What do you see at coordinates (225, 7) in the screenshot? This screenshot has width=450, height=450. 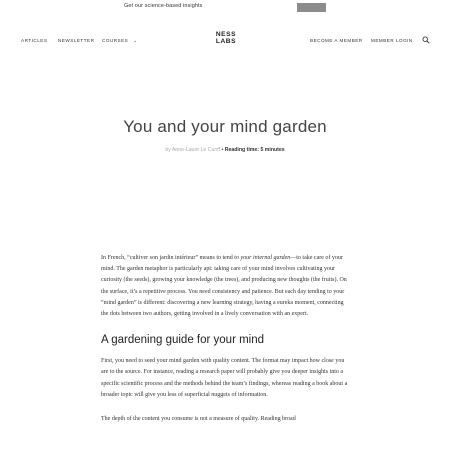 I see `announcement-bar: Get our science-based insights` at bounding box center [225, 7].